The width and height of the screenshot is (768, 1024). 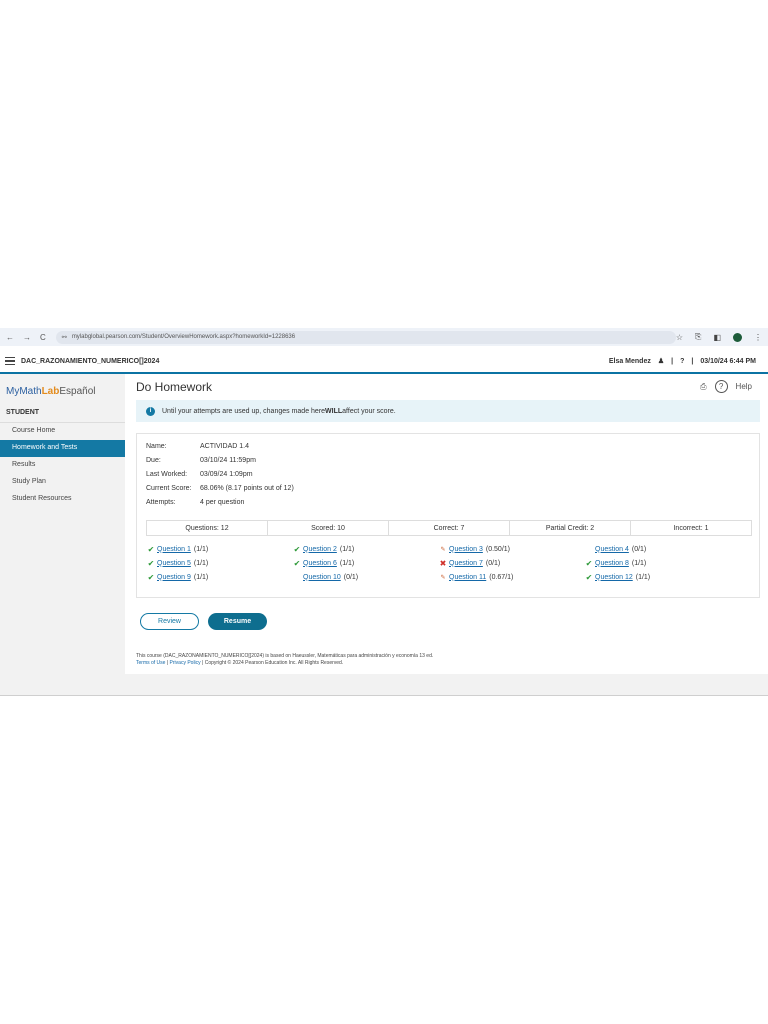 I want to click on star-icon: ☆, so click(x=679, y=337).